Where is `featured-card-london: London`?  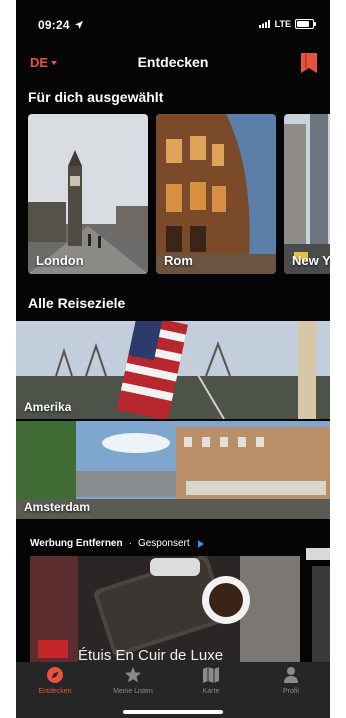
featured-card-london: London is located at coordinates (88, 194).